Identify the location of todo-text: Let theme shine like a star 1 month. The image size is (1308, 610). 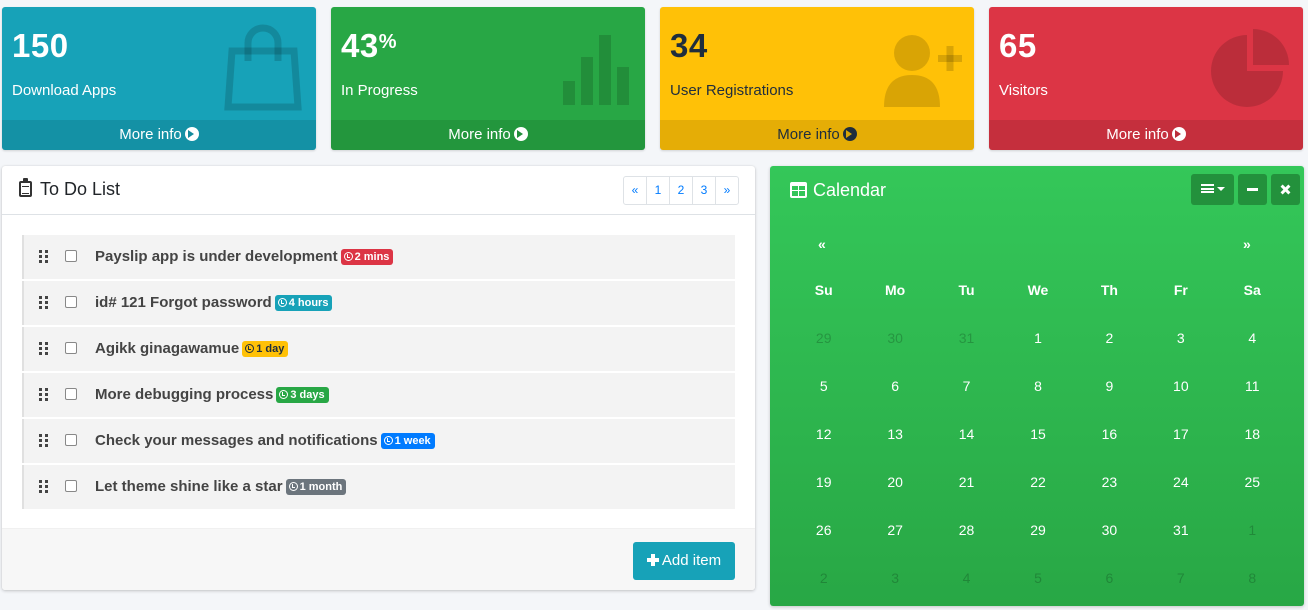
(221, 486).